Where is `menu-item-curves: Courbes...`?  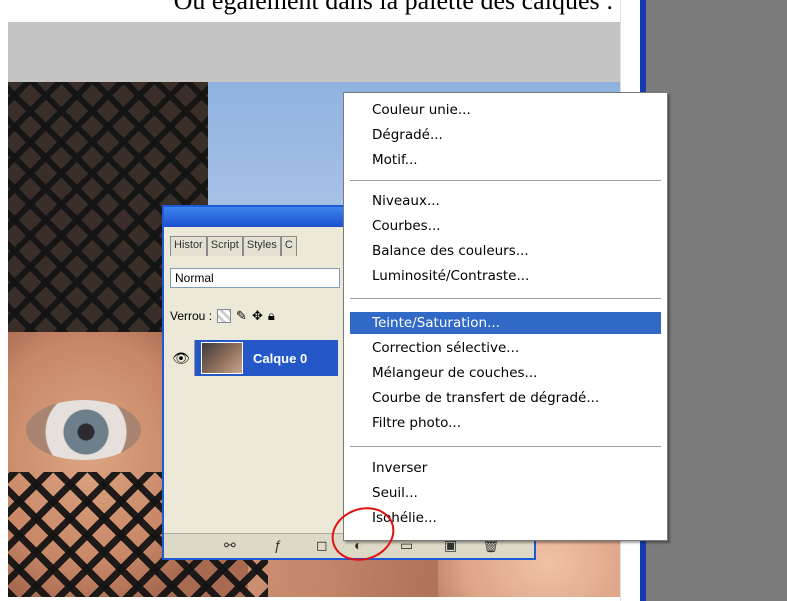 menu-item-curves: Courbes... is located at coordinates (505, 226).